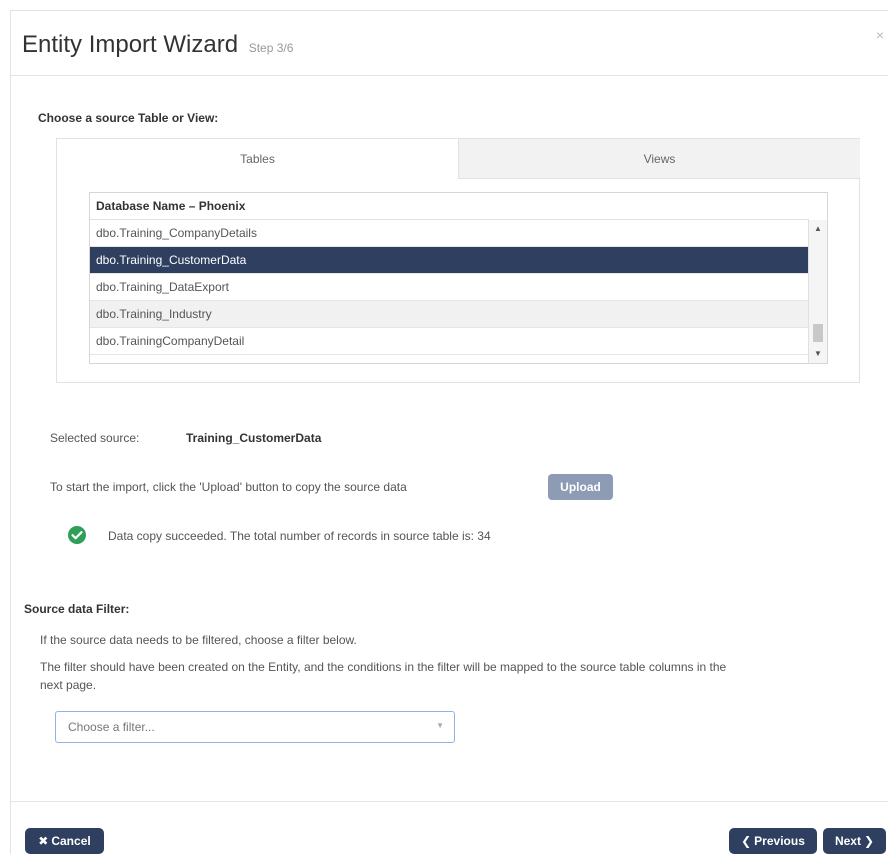 The image size is (888, 855). What do you see at coordinates (818, 333) in the screenshot?
I see `scroll-thumb` at bounding box center [818, 333].